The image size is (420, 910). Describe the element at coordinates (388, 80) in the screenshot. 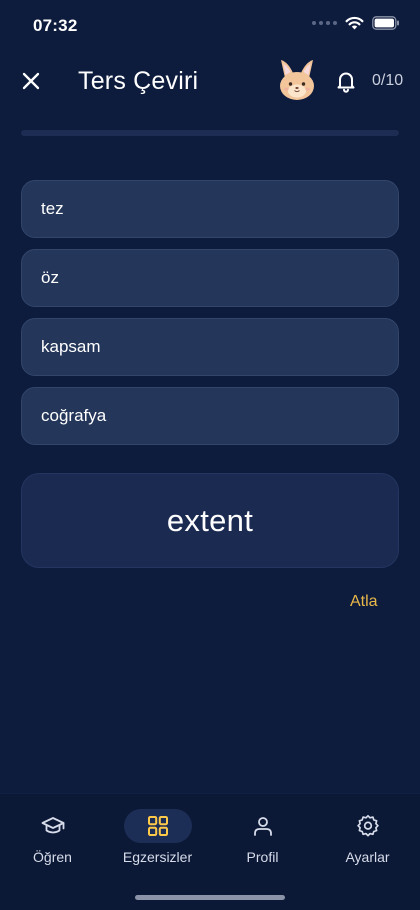

I see `progress-counter: 0/10` at that location.